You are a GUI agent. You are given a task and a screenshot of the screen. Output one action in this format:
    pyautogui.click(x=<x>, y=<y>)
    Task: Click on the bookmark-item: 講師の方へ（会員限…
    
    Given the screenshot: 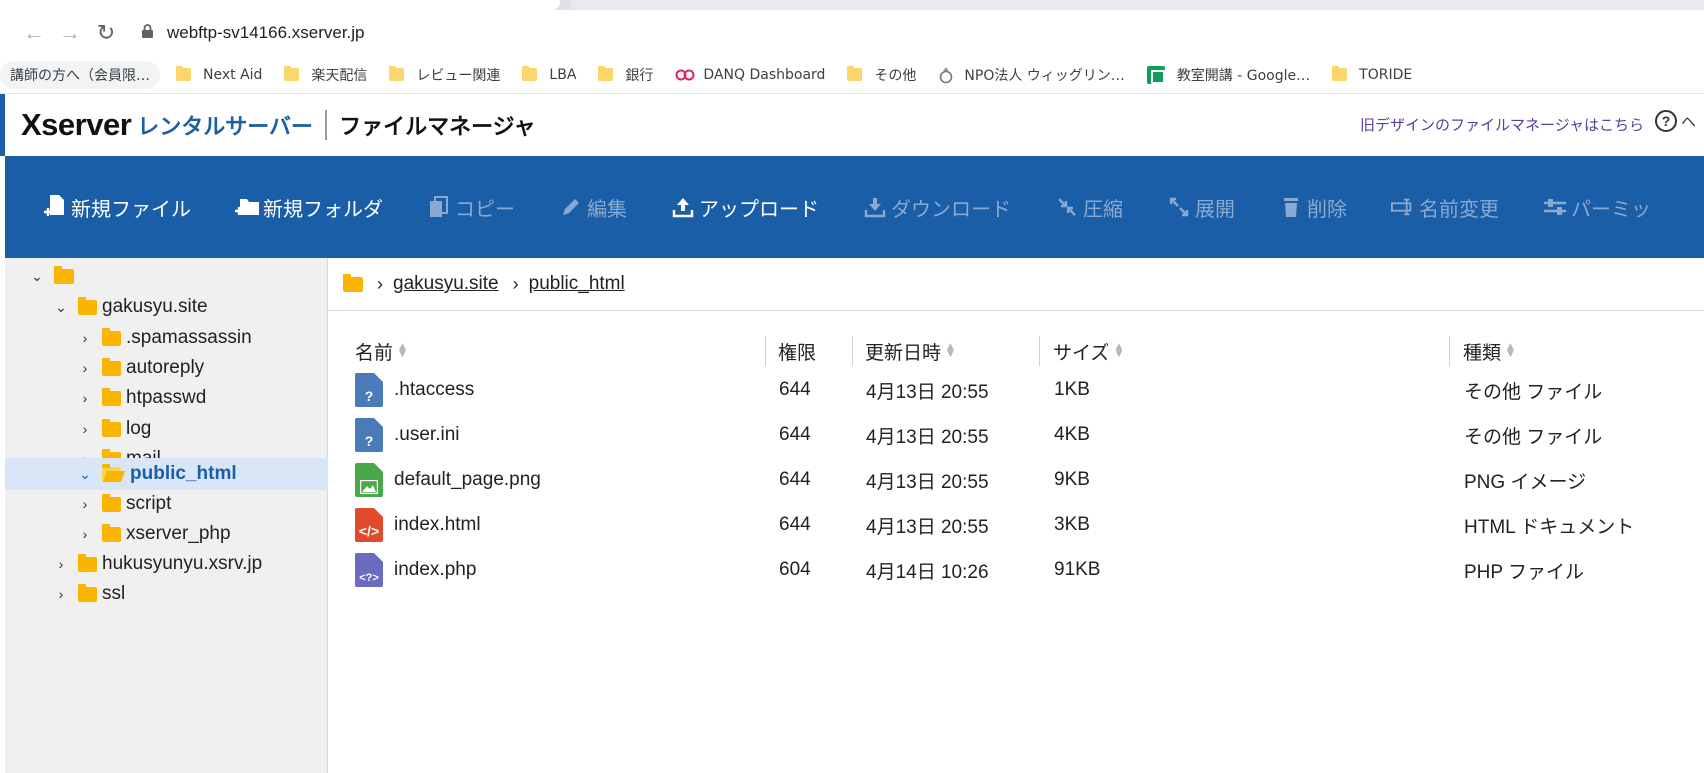 What is the action you would take?
    pyautogui.click(x=80, y=74)
    